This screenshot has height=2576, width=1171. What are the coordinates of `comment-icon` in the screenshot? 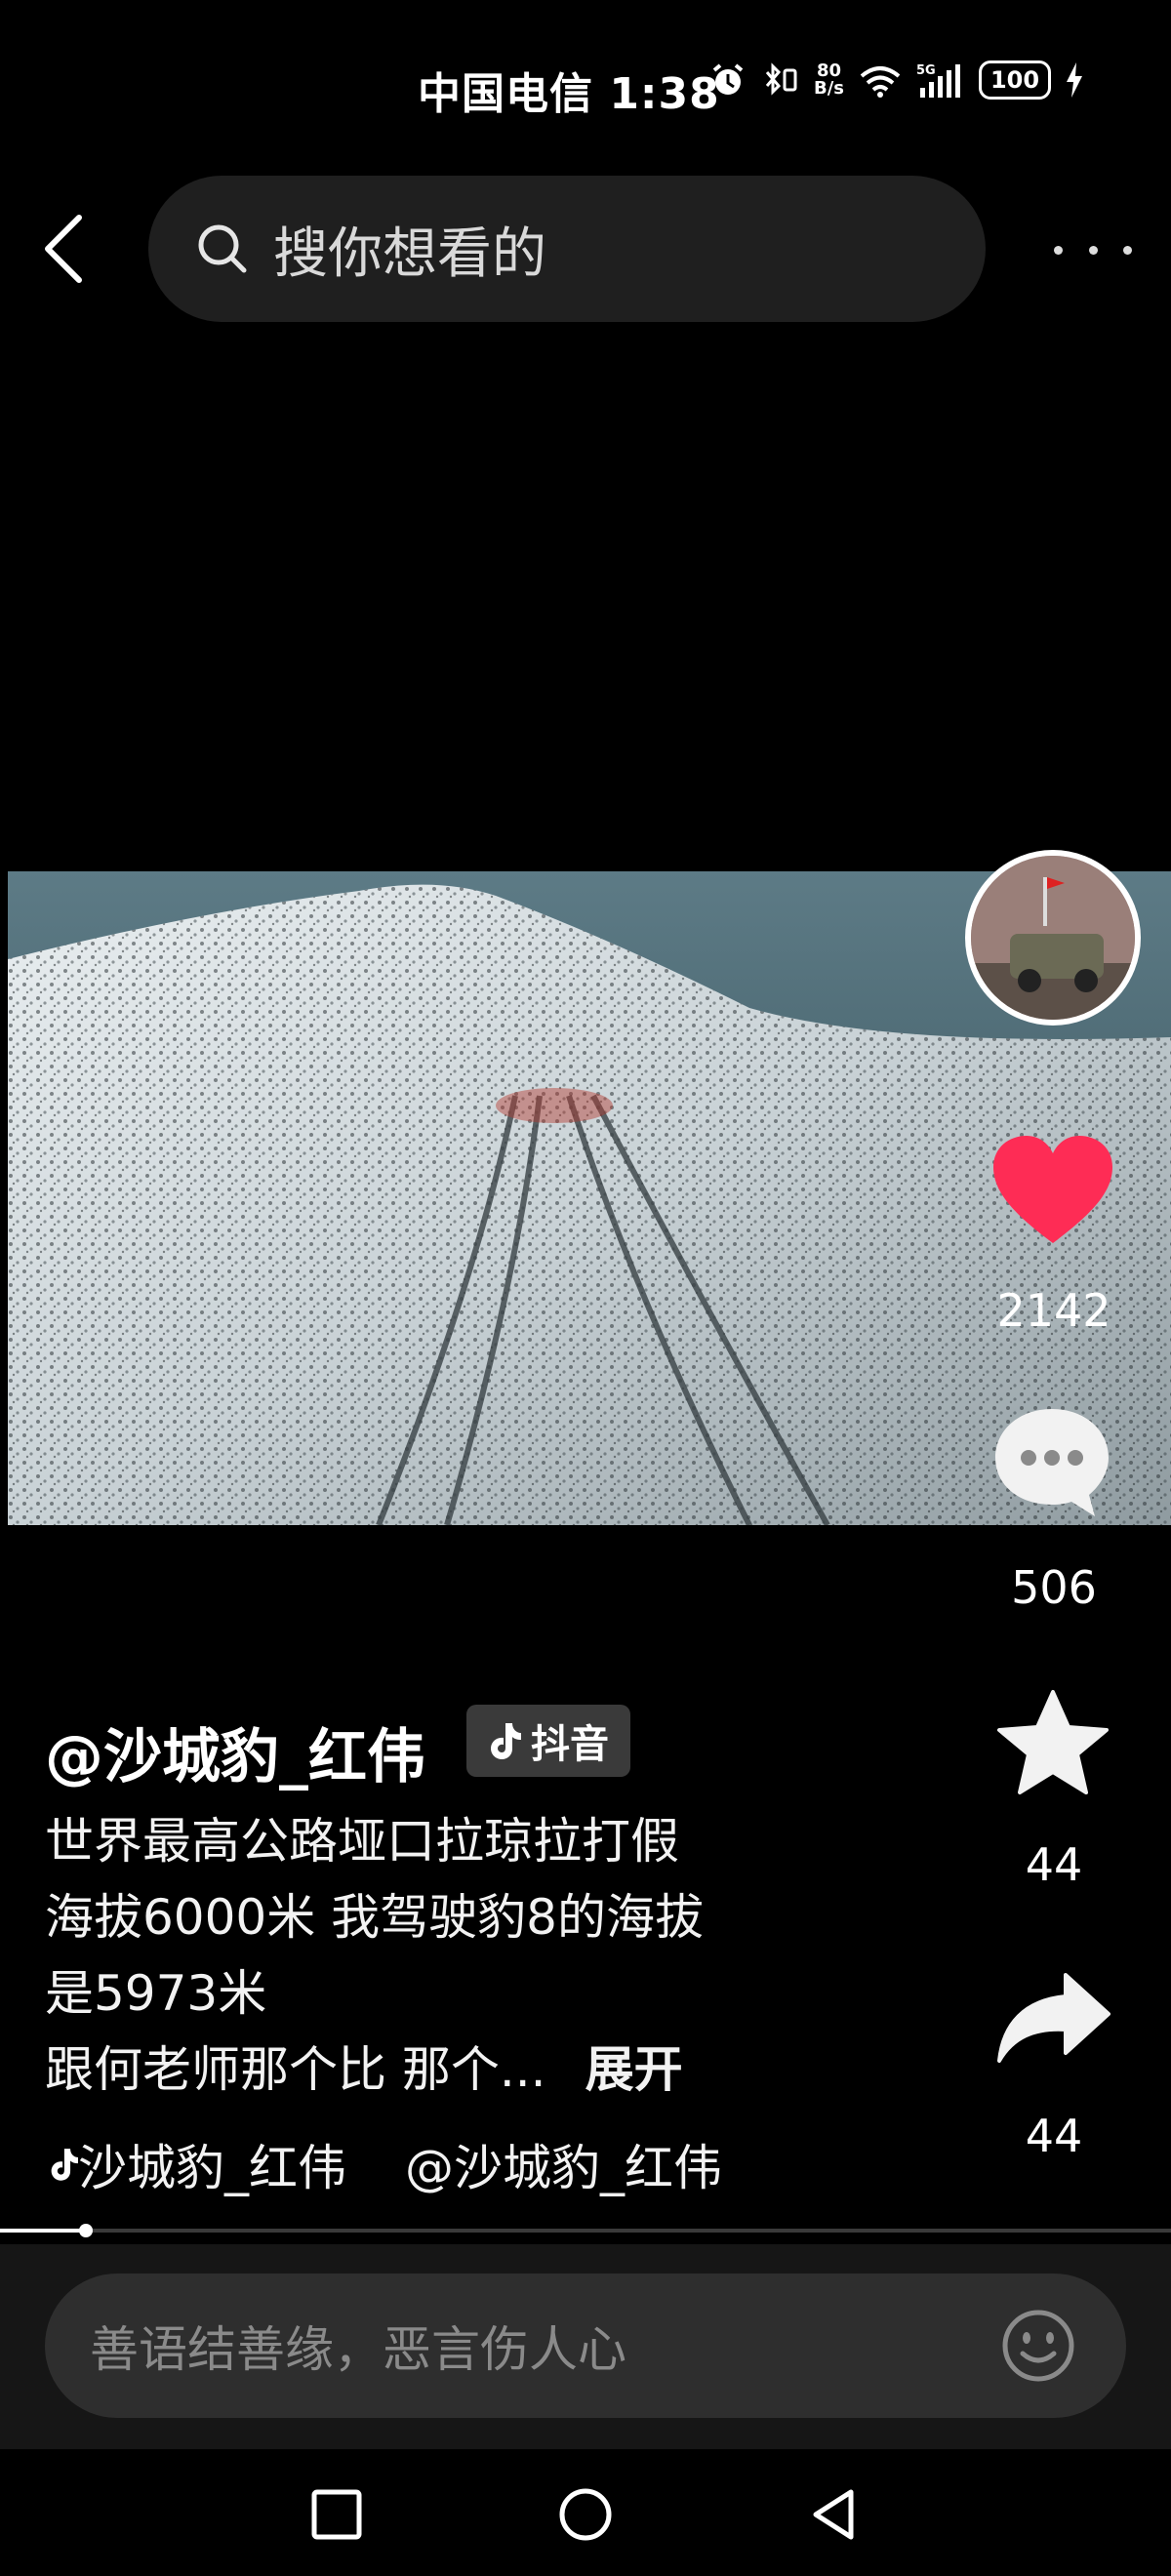 It's located at (1051, 1462).